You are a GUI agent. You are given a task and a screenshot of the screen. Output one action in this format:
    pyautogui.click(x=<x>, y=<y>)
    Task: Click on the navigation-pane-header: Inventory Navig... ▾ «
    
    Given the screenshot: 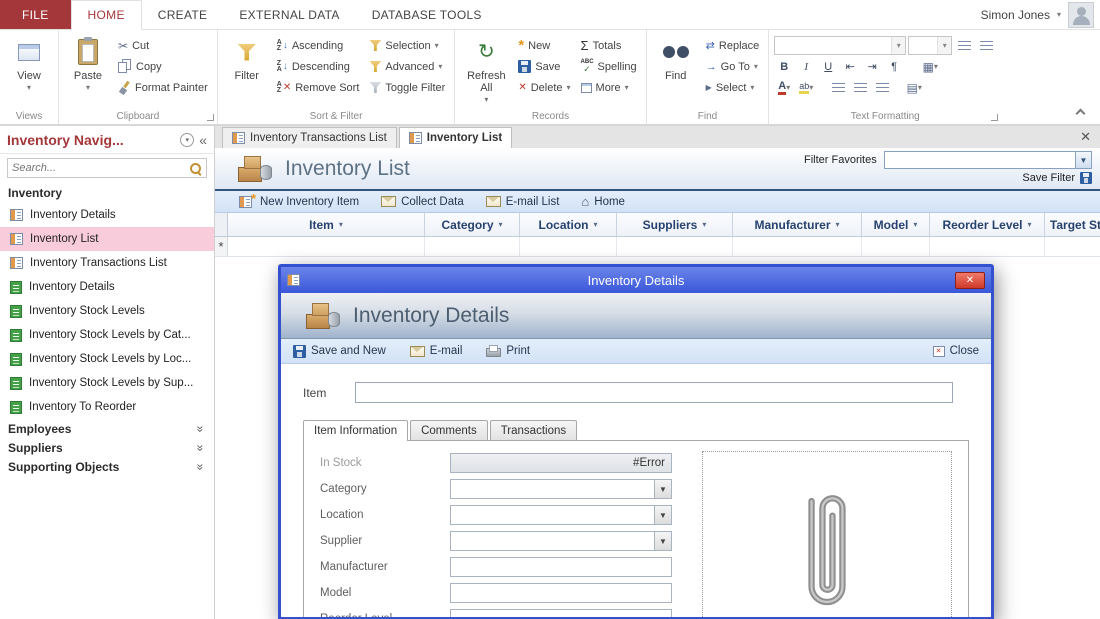 What is the action you would take?
    pyautogui.click(x=107, y=140)
    